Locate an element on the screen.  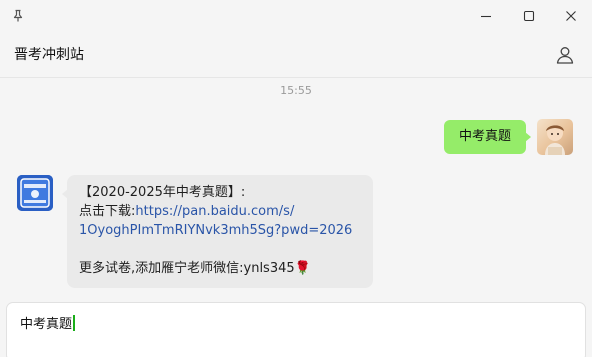
maximize-icon is located at coordinates (529, 16).